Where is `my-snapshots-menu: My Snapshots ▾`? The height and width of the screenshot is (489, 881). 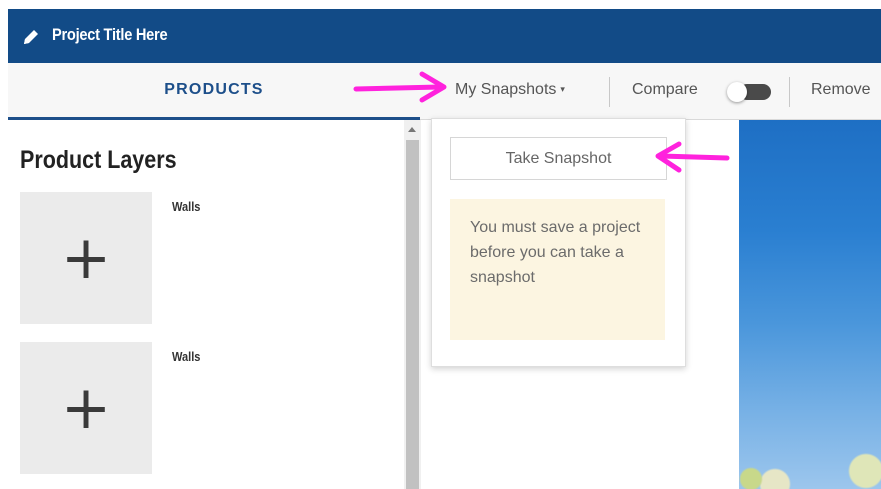 my-snapshots-menu: My Snapshots ▾ is located at coordinates (510, 92).